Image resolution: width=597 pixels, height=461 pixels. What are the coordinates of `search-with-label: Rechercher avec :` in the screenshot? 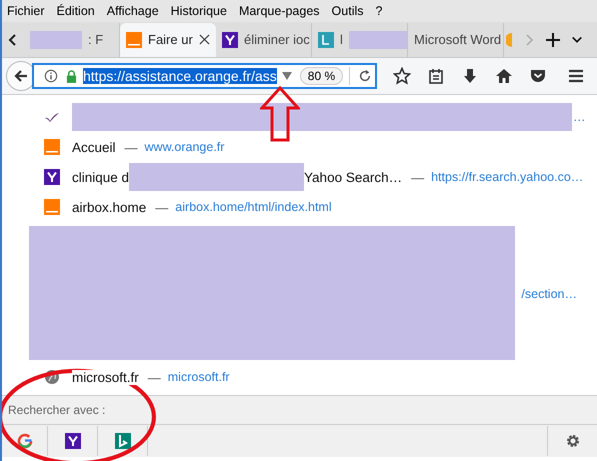 It's located at (57, 410).